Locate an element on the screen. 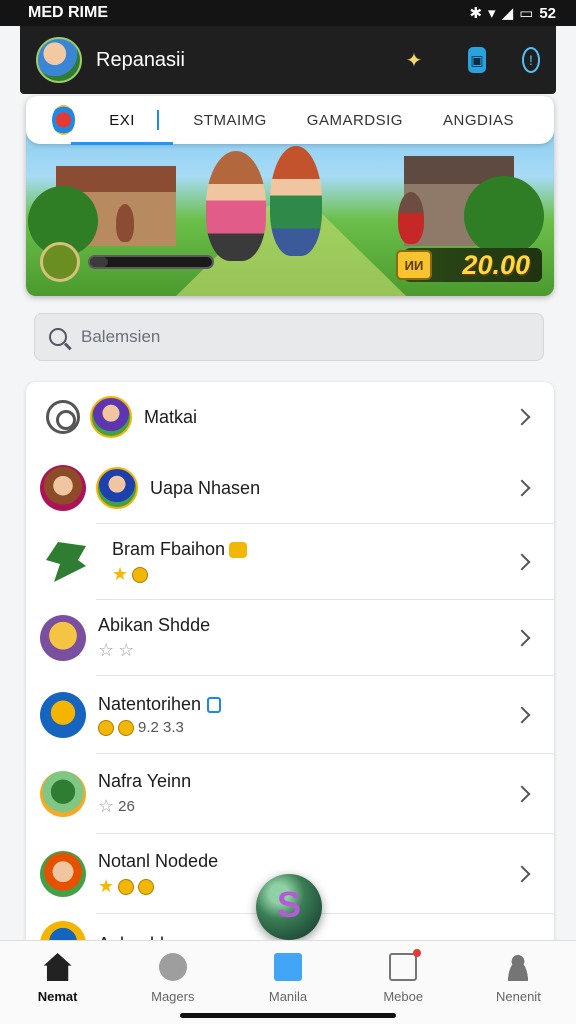  score-value: 20.00 is located at coordinates (496, 264).